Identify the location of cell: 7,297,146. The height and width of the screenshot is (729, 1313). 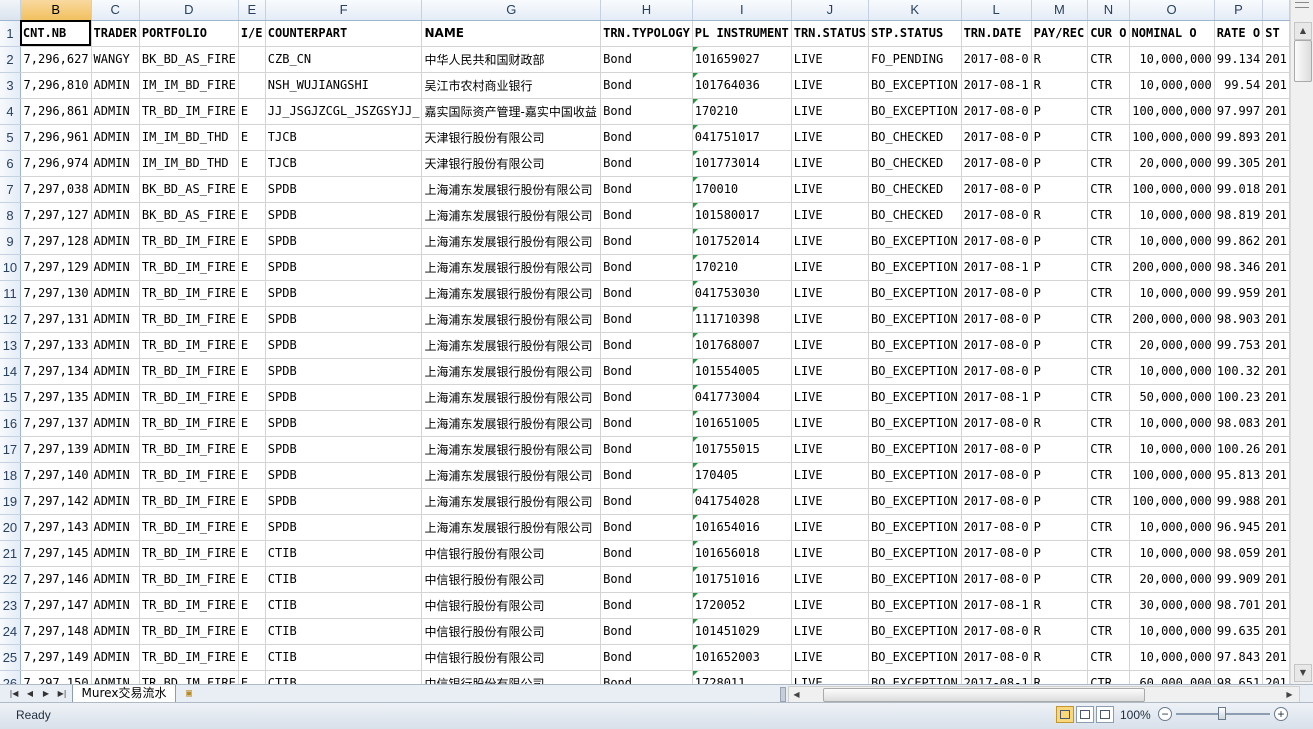
(56, 579).